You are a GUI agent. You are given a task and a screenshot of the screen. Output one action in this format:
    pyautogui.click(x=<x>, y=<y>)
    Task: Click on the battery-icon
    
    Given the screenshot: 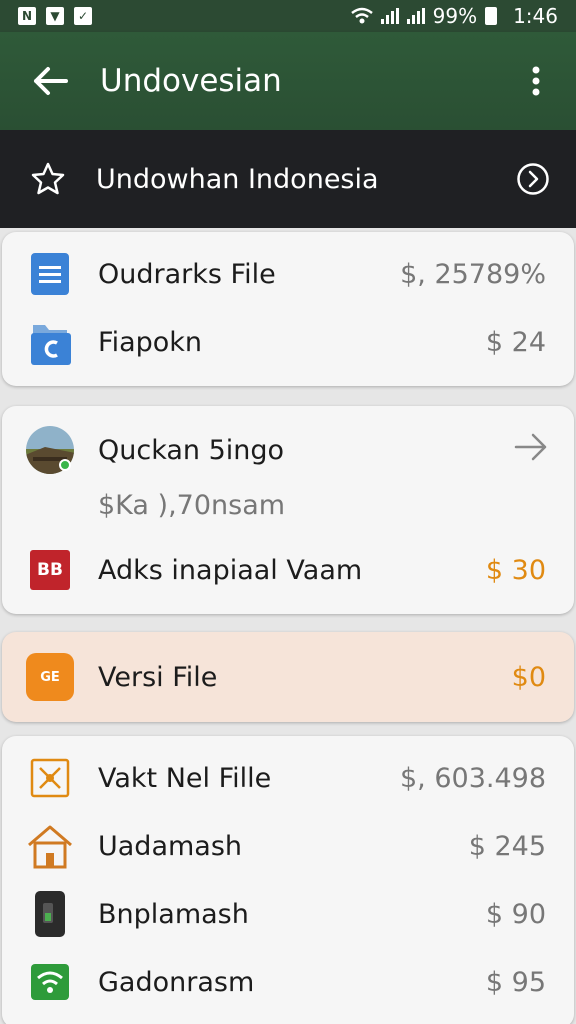 What is the action you would take?
    pyautogui.click(x=491, y=16)
    